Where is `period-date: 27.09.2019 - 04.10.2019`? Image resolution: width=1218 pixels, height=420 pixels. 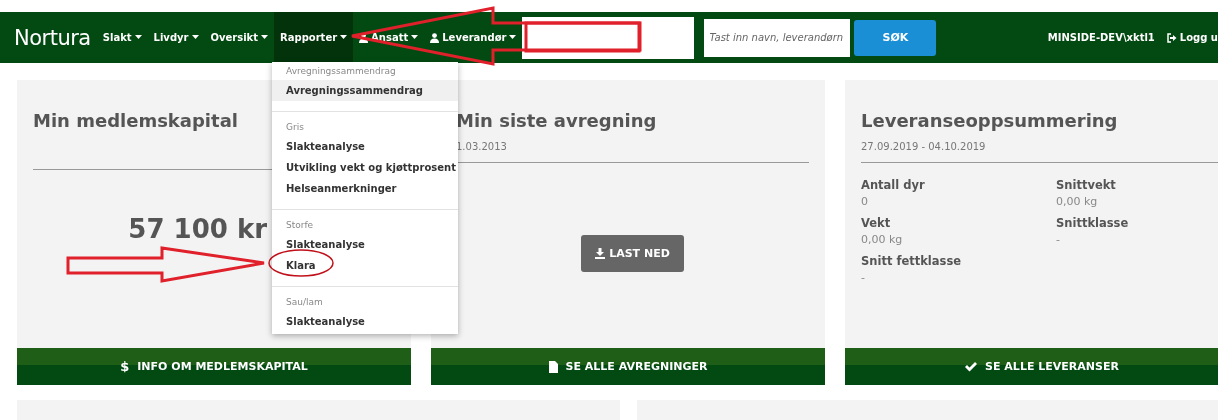 period-date: 27.09.2019 - 04.10.2019 is located at coordinates (923, 146).